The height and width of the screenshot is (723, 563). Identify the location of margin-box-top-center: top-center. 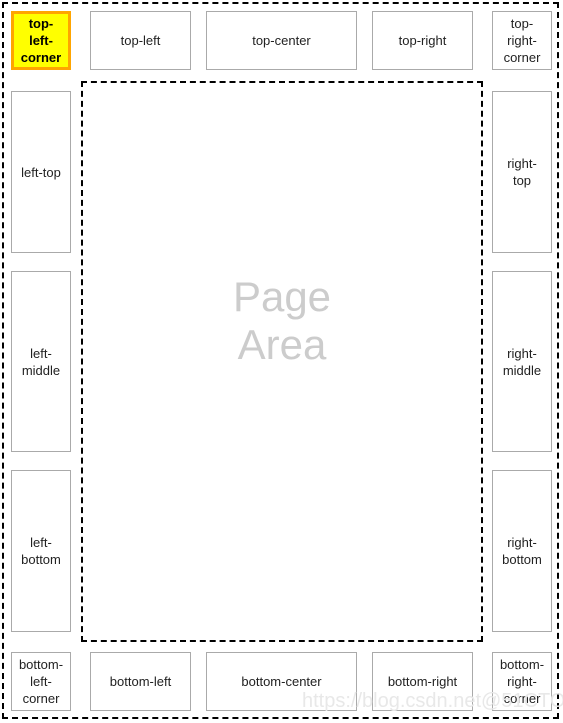
(281, 40).